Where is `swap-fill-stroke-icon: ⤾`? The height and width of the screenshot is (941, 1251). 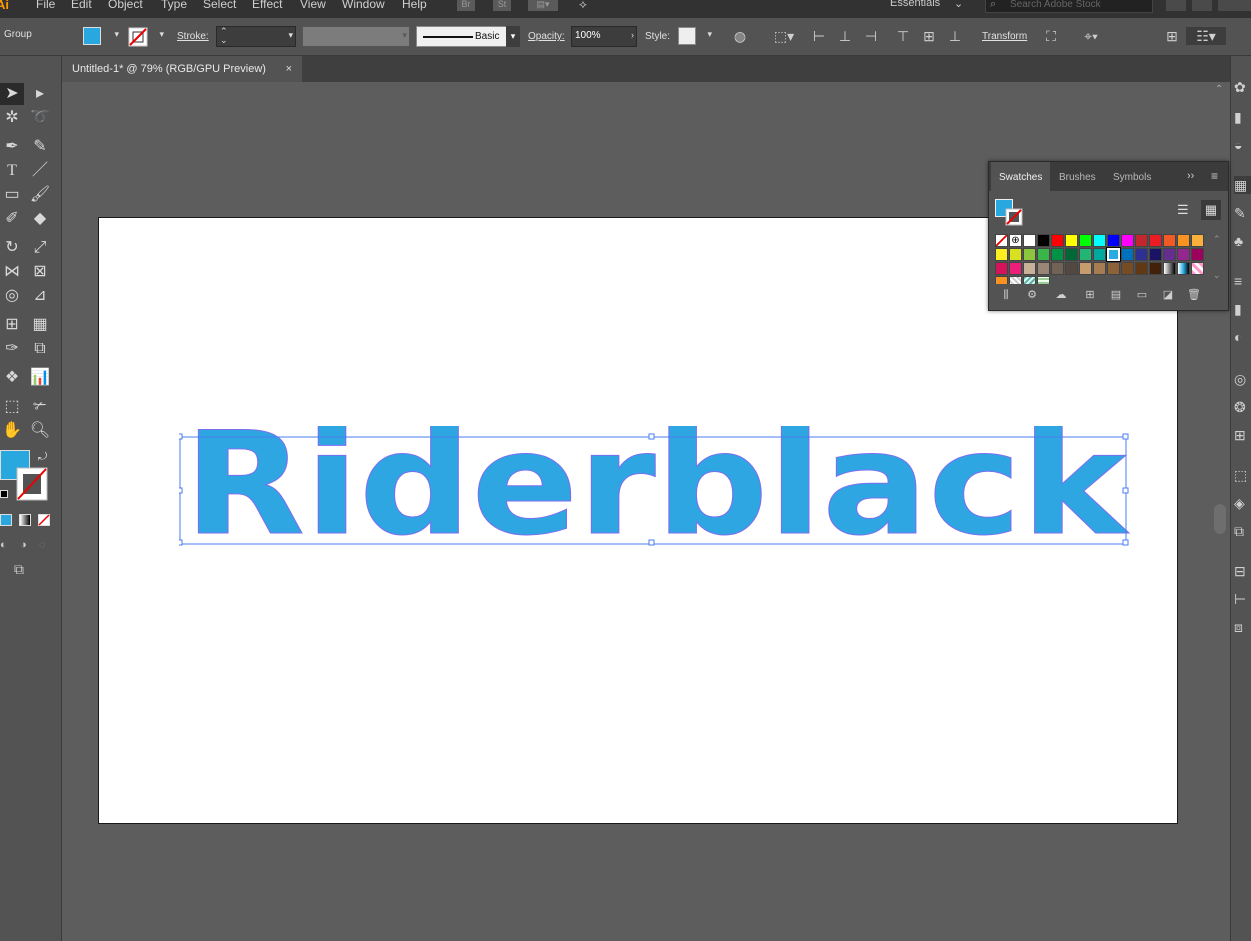 swap-fill-stroke-icon: ⤾ is located at coordinates (42, 457).